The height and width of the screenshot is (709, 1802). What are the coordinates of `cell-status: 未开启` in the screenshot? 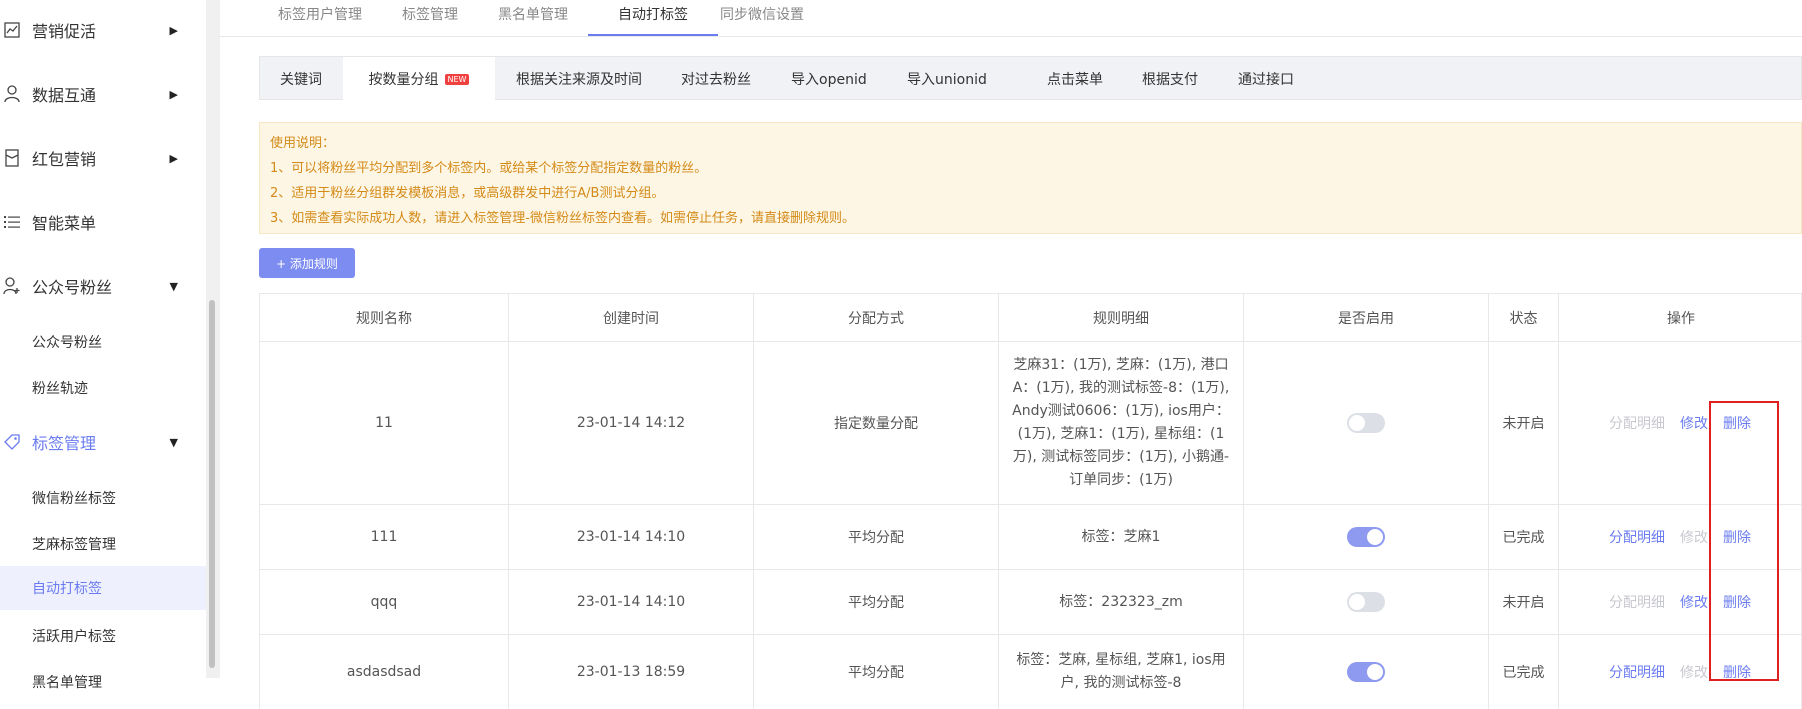 It's located at (1524, 423).